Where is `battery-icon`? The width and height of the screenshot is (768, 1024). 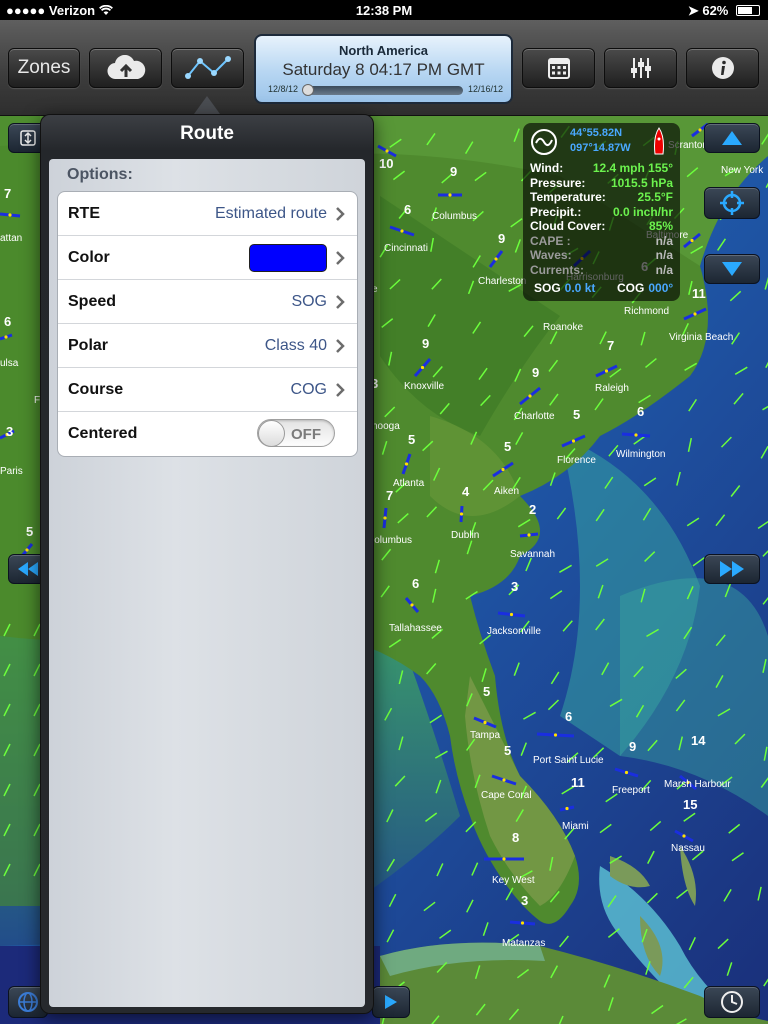 battery-icon is located at coordinates (748, 10).